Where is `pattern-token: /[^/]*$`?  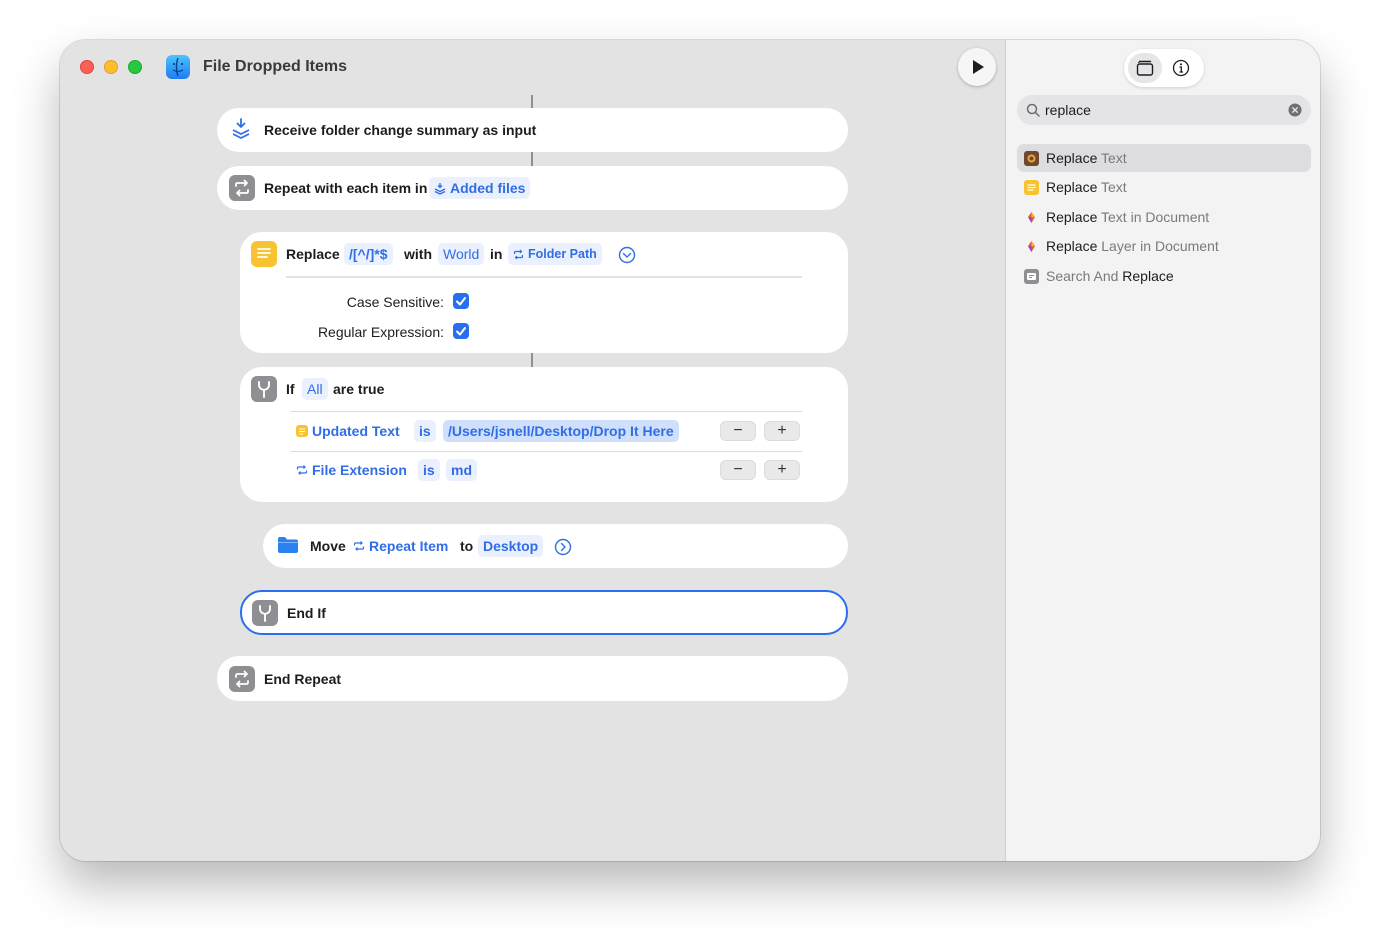
pattern-token: /[^/]*$ is located at coordinates (368, 254).